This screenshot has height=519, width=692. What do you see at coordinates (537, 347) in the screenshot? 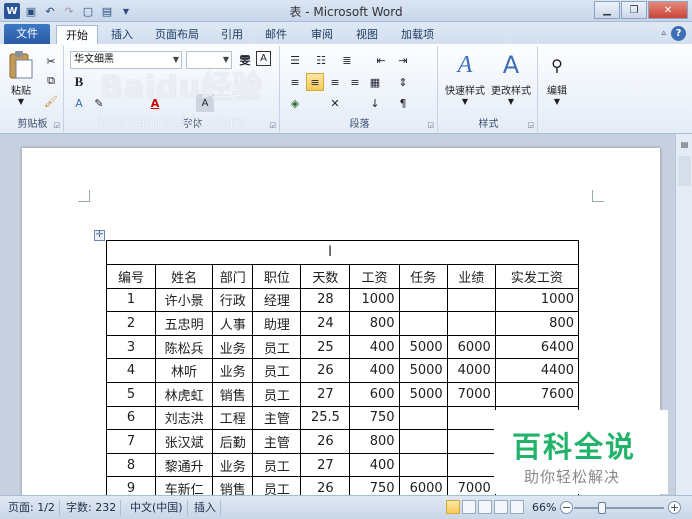
I see `table-cell: 6400` at bounding box center [537, 347].